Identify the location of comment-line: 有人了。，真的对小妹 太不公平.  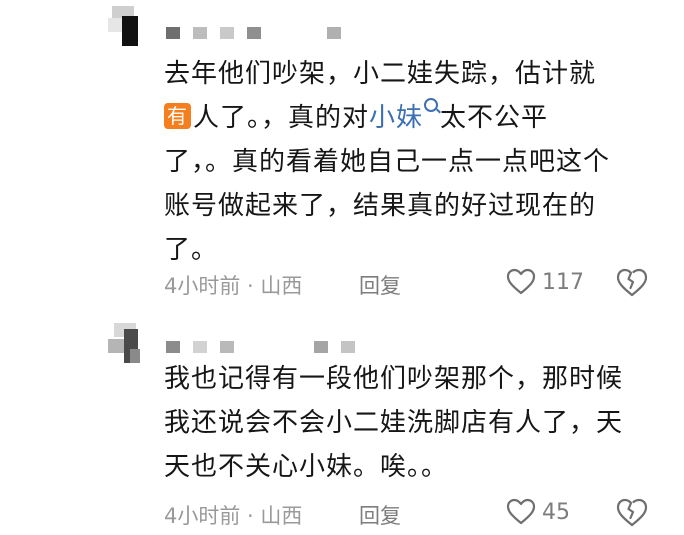
(414, 118).